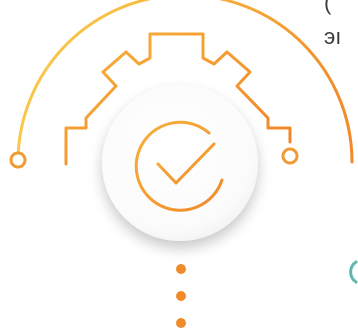  Describe the element at coordinates (353, 272) in the screenshot. I see `cropped-teal-element` at that location.